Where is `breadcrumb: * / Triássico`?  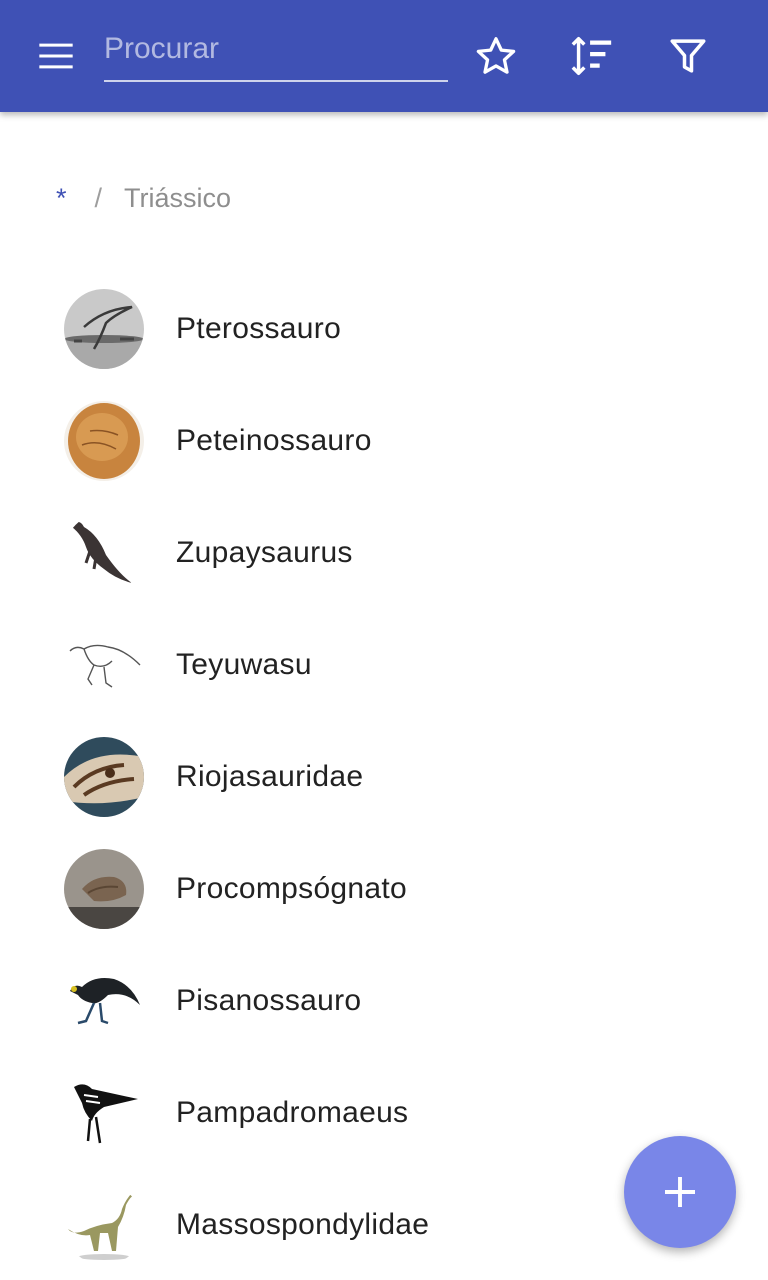 breadcrumb: * / Triássico is located at coordinates (141, 198).